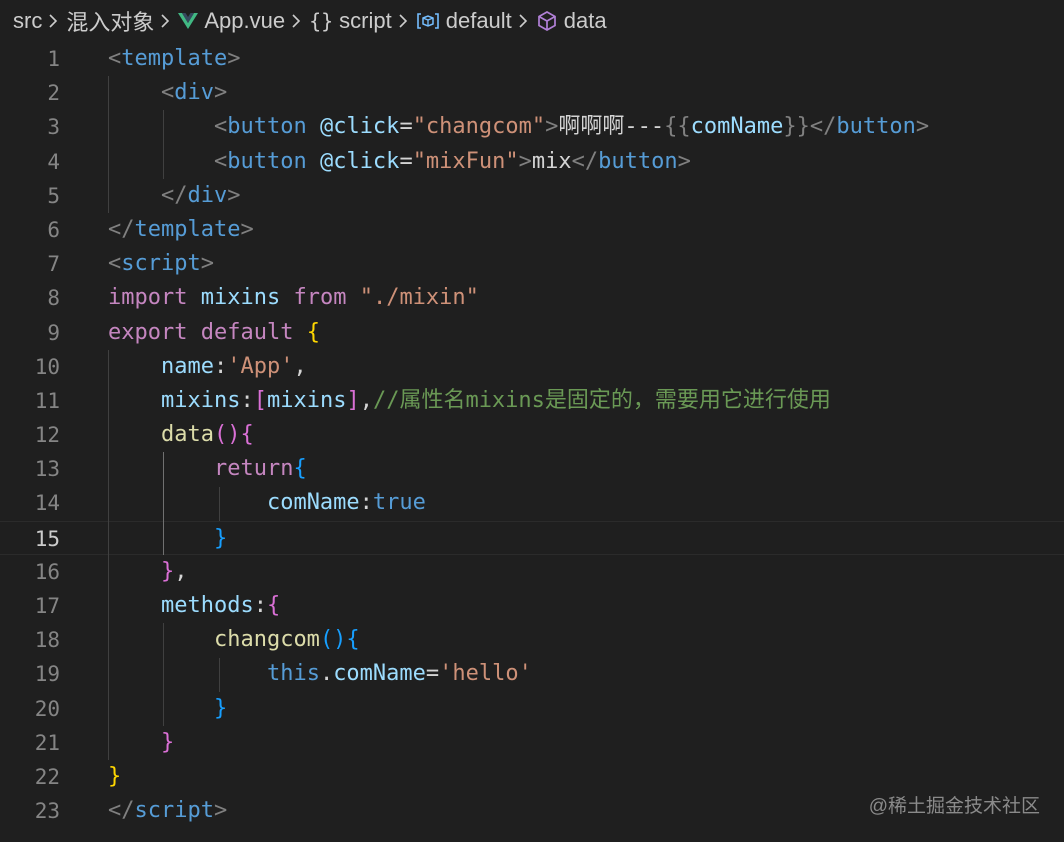 This screenshot has width=1064, height=842. I want to click on line-number: 22, so click(47, 776).